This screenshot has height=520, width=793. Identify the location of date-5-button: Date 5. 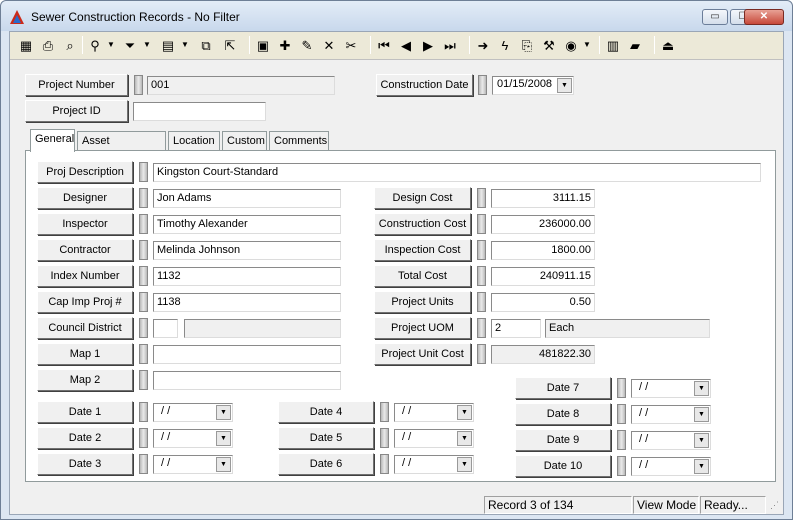
(326, 438).